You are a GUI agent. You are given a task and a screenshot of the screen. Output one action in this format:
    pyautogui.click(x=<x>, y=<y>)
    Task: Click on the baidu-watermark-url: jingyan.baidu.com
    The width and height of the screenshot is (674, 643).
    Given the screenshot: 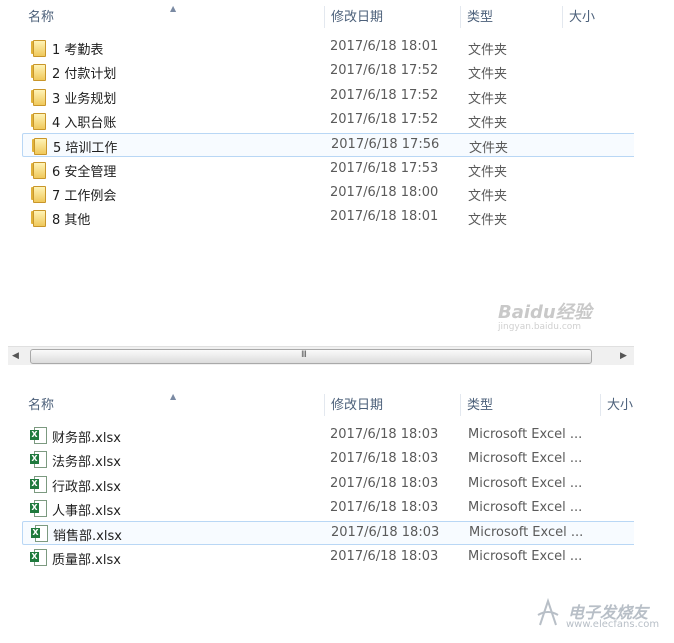 What is the action you would take?
    pyautogui.click(x=540, y=327)
    